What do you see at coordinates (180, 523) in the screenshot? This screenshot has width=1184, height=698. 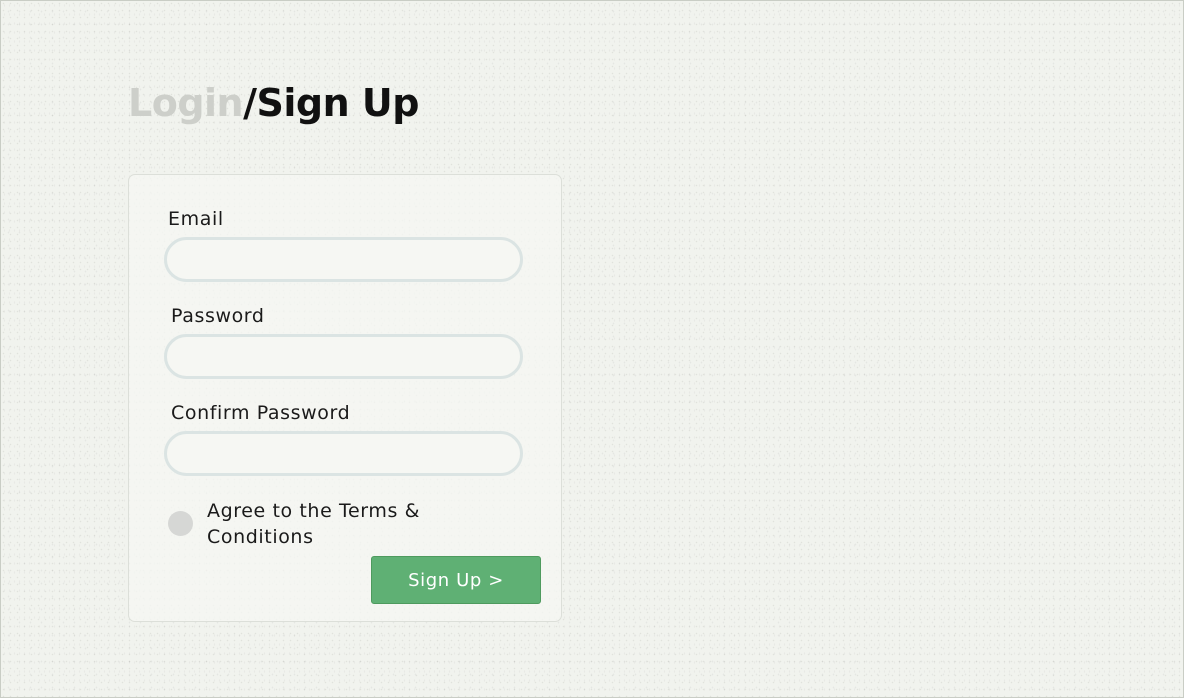 I see `terms-checkbox` at bounding box center [180, 523].